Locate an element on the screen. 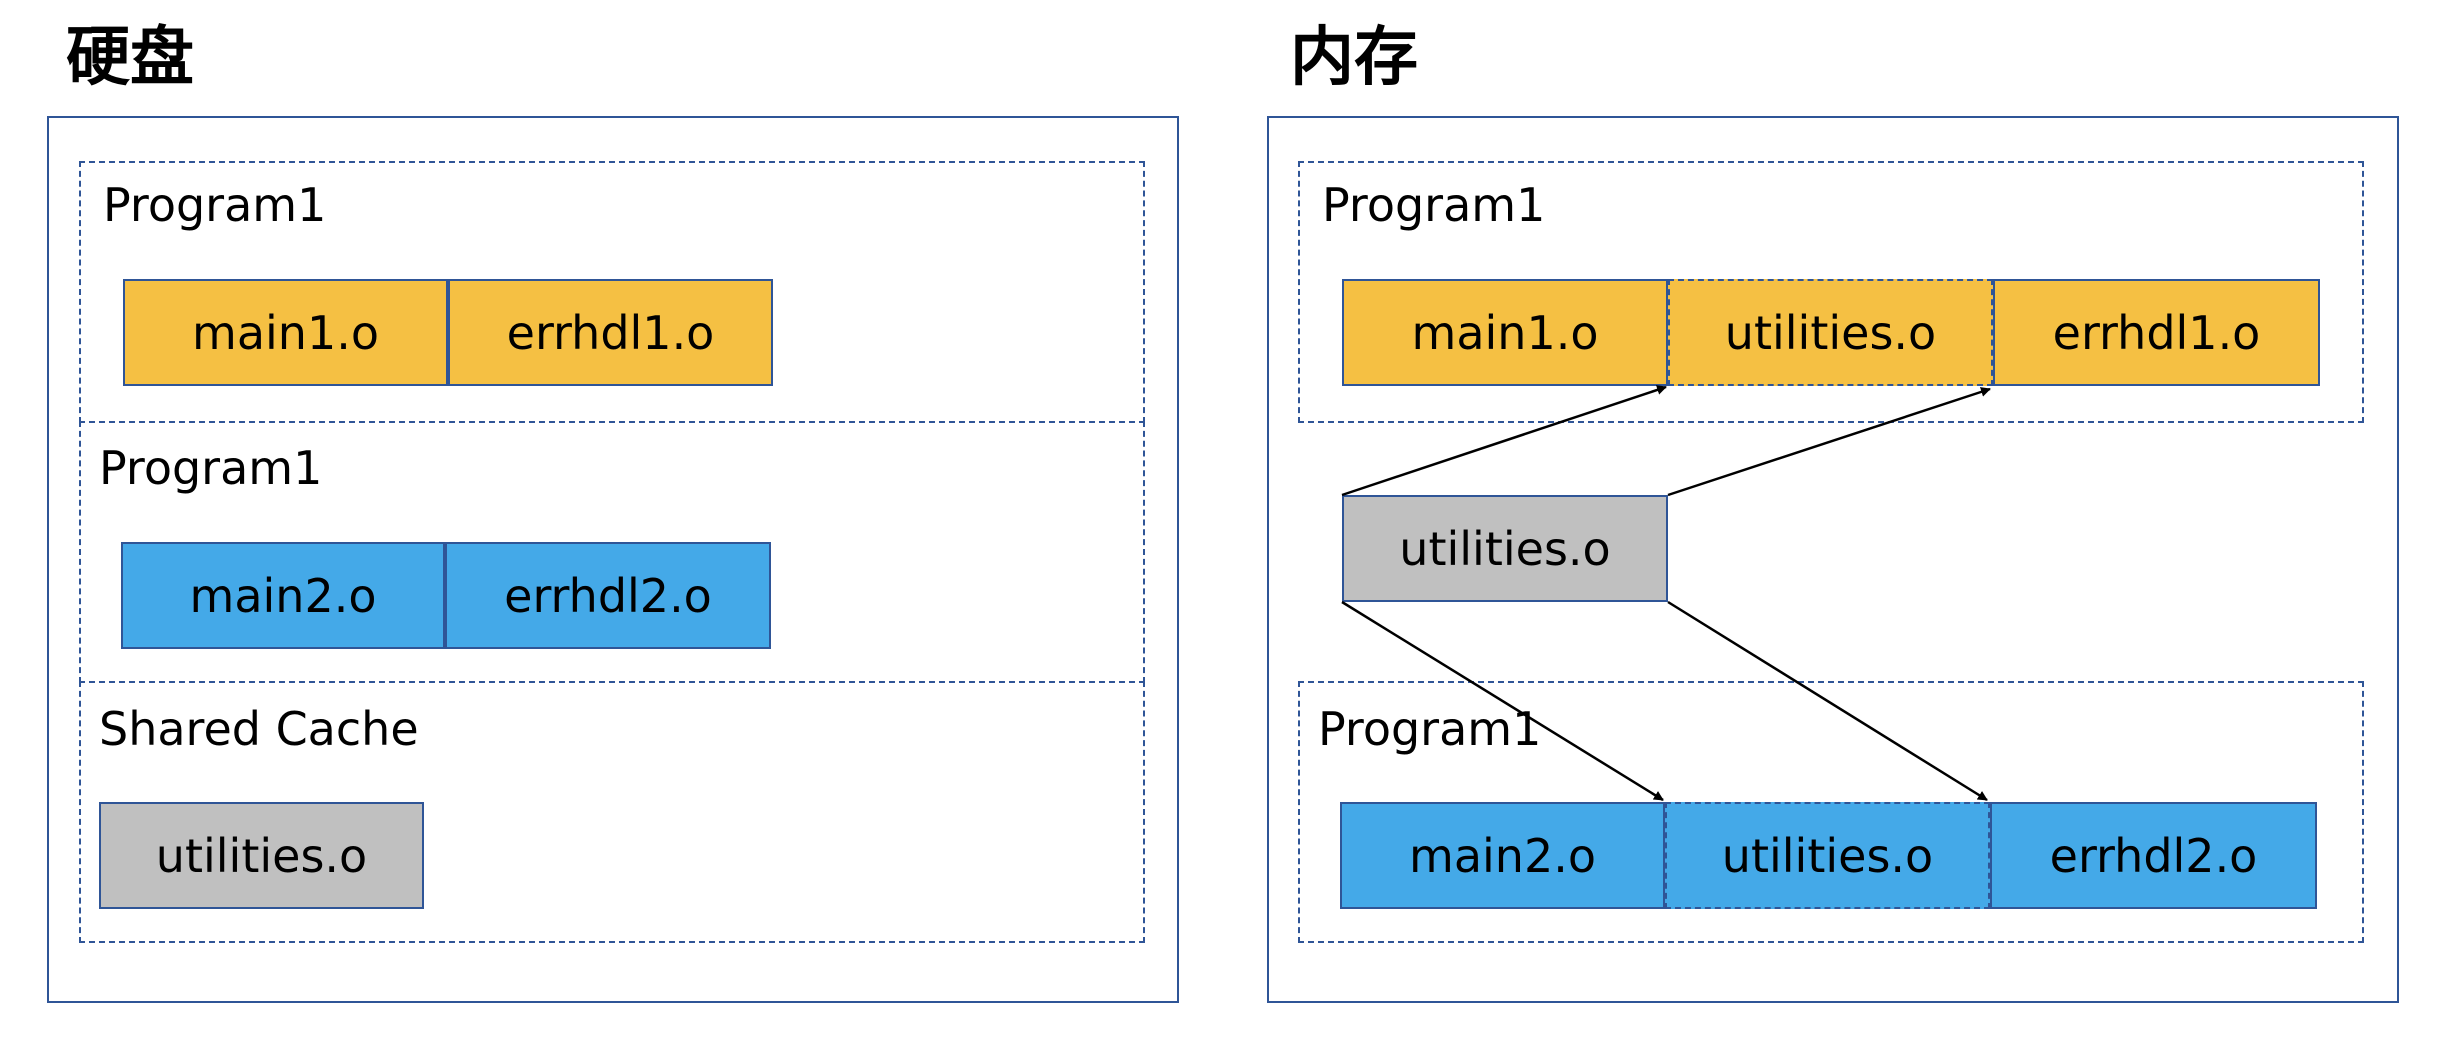  link-arrows is located at coordinates (1666, 593).